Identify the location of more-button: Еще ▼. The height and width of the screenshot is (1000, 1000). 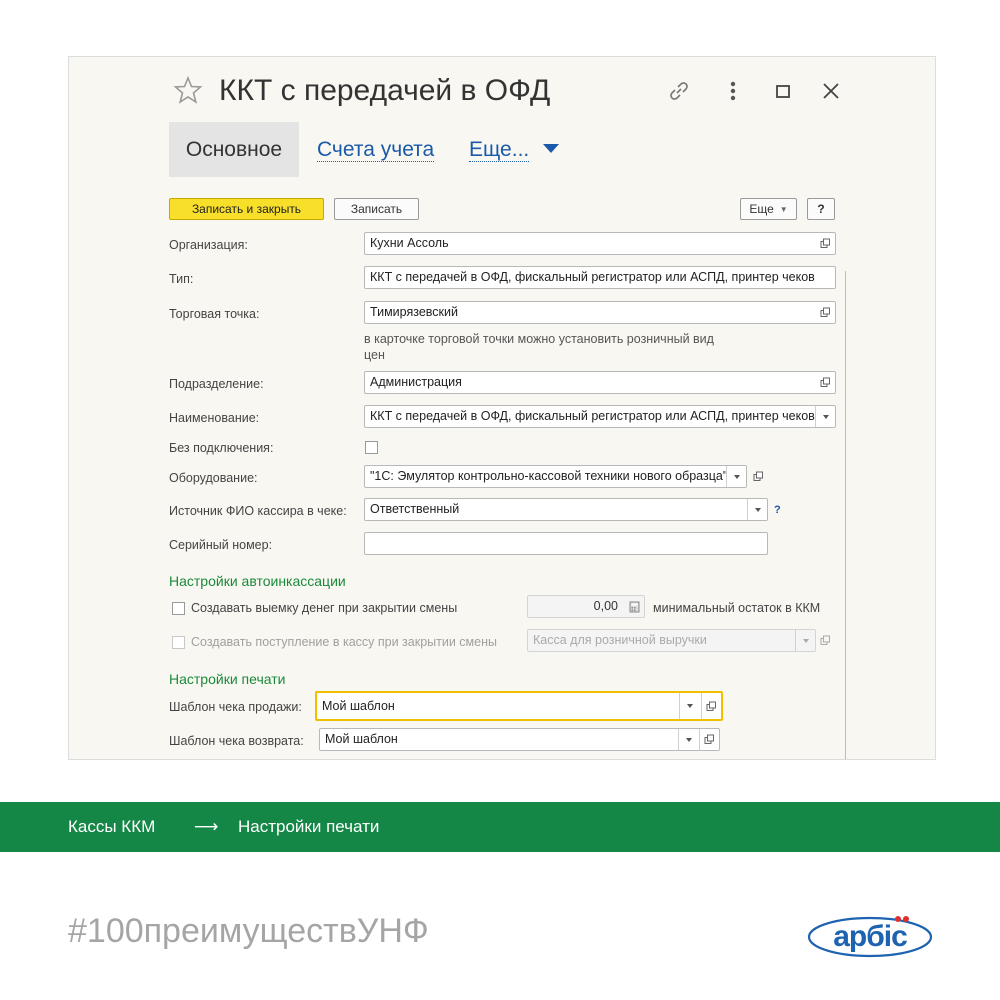
(768, 209).